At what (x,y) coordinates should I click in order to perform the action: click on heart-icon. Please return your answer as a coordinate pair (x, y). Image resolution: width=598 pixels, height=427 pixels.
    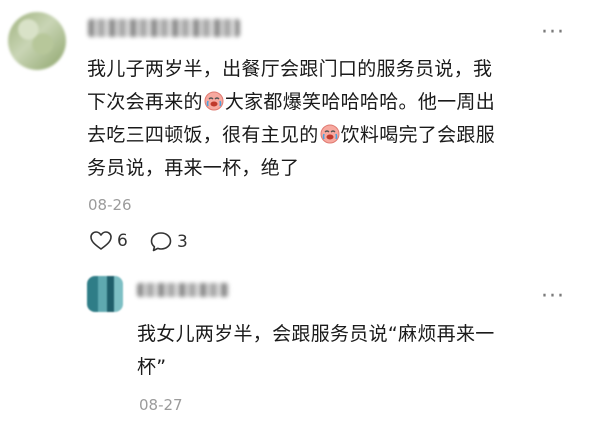
    Looking at the image, I should click on (101, 240).